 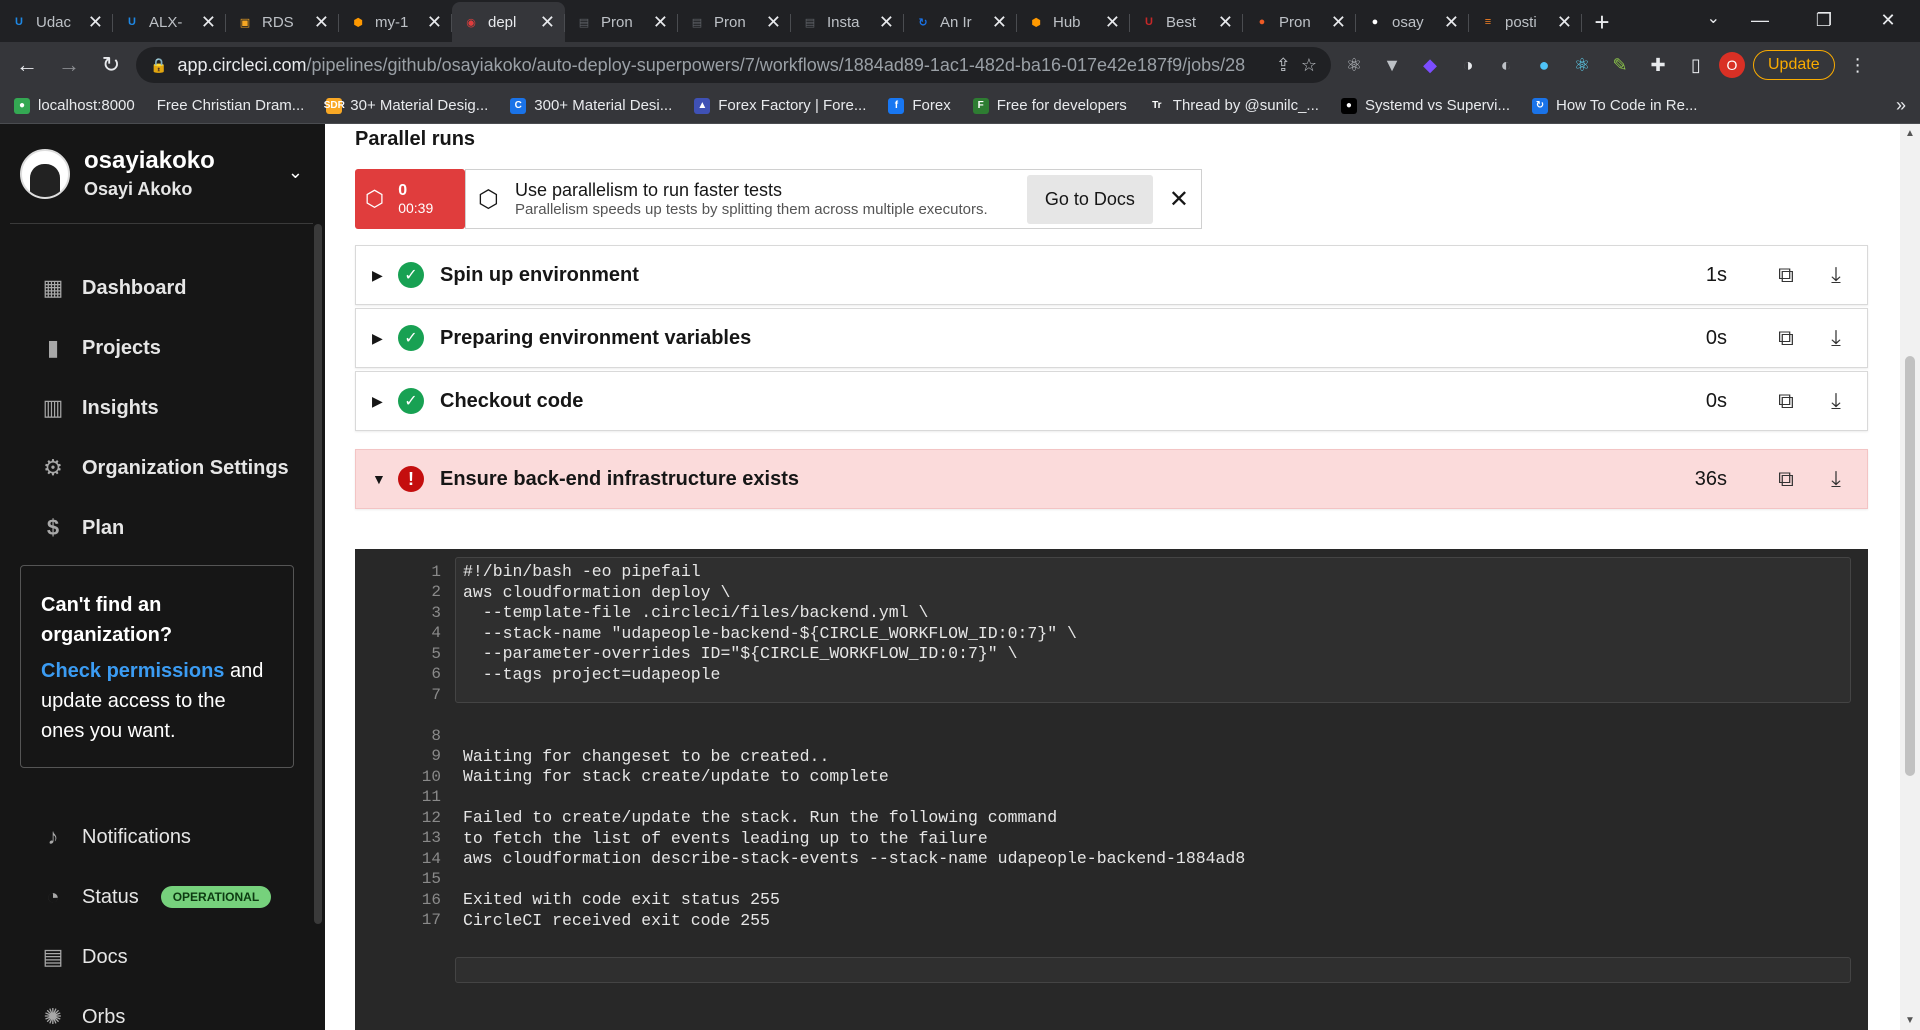 I want to click on sidebar-item-organization-settings: ⚙ Organization Settings, so click(x=164, y=468).